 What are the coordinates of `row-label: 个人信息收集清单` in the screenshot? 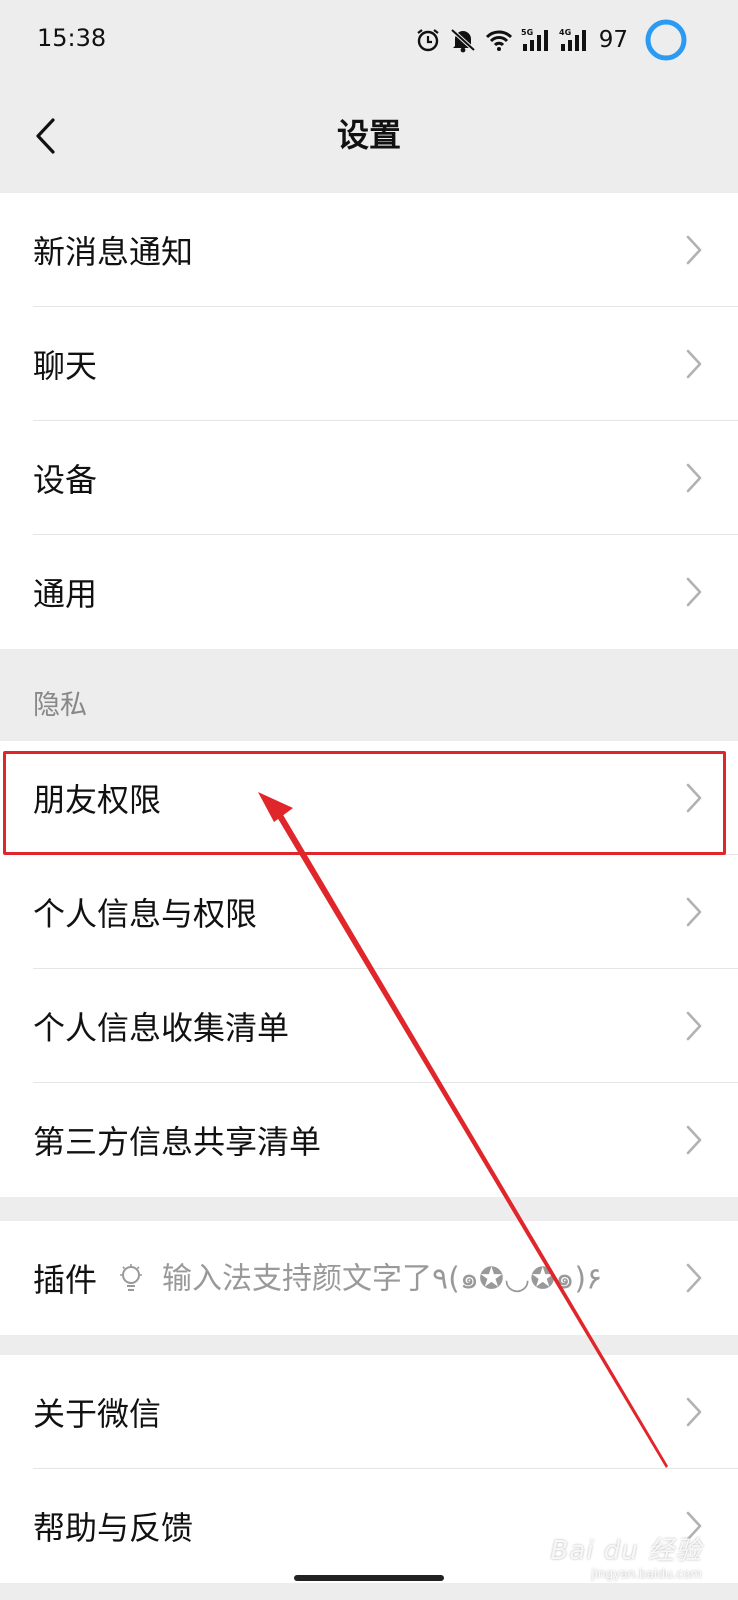 It's located at (161, 1028).